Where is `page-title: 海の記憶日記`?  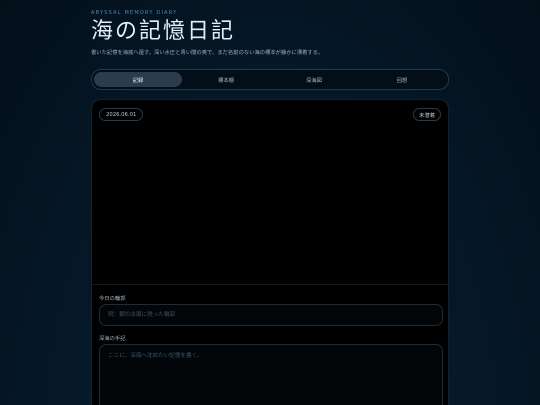 page-title: 海の記憶日記 is located at coordinates (163, 31).